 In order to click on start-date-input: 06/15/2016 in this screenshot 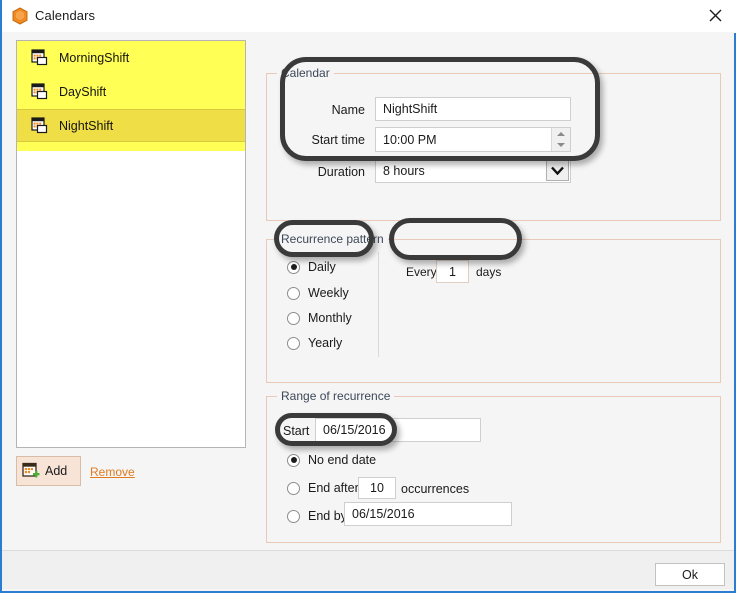, I will do `click(398, 430)`.